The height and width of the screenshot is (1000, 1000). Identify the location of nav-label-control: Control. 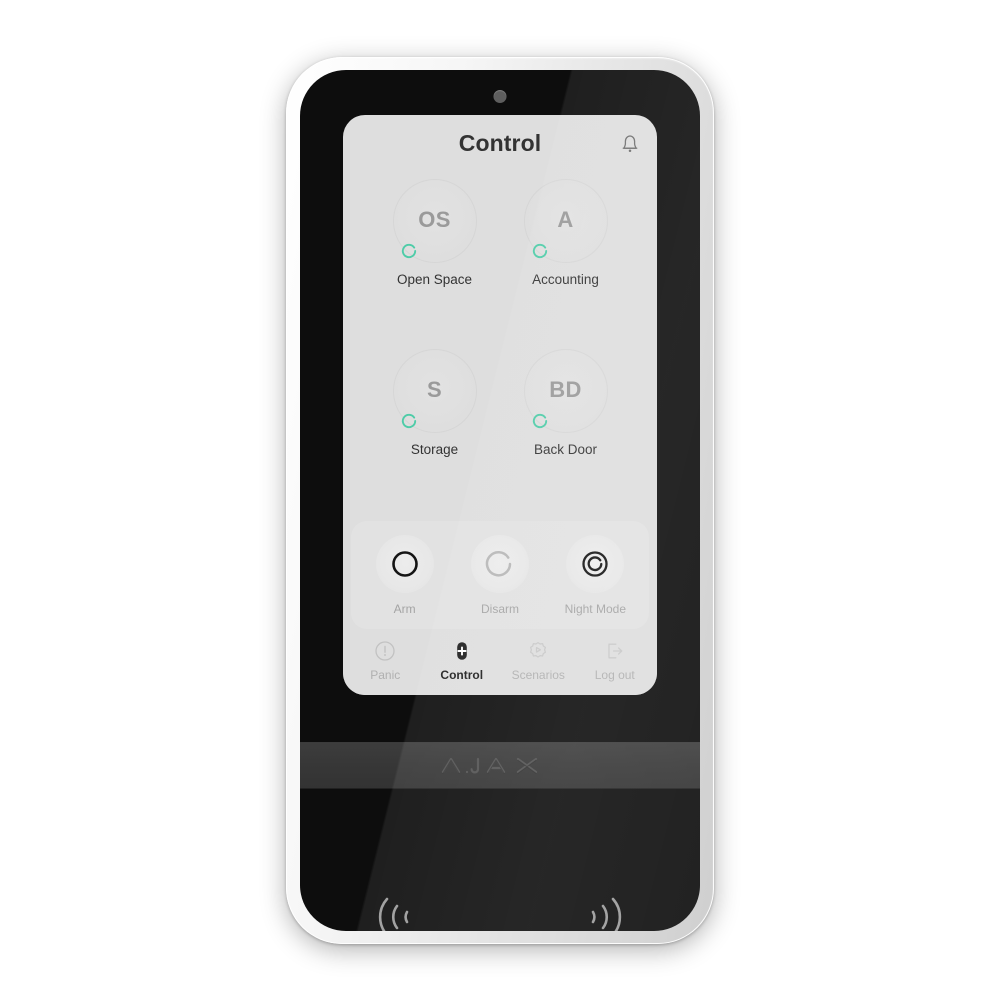
(462, 675).